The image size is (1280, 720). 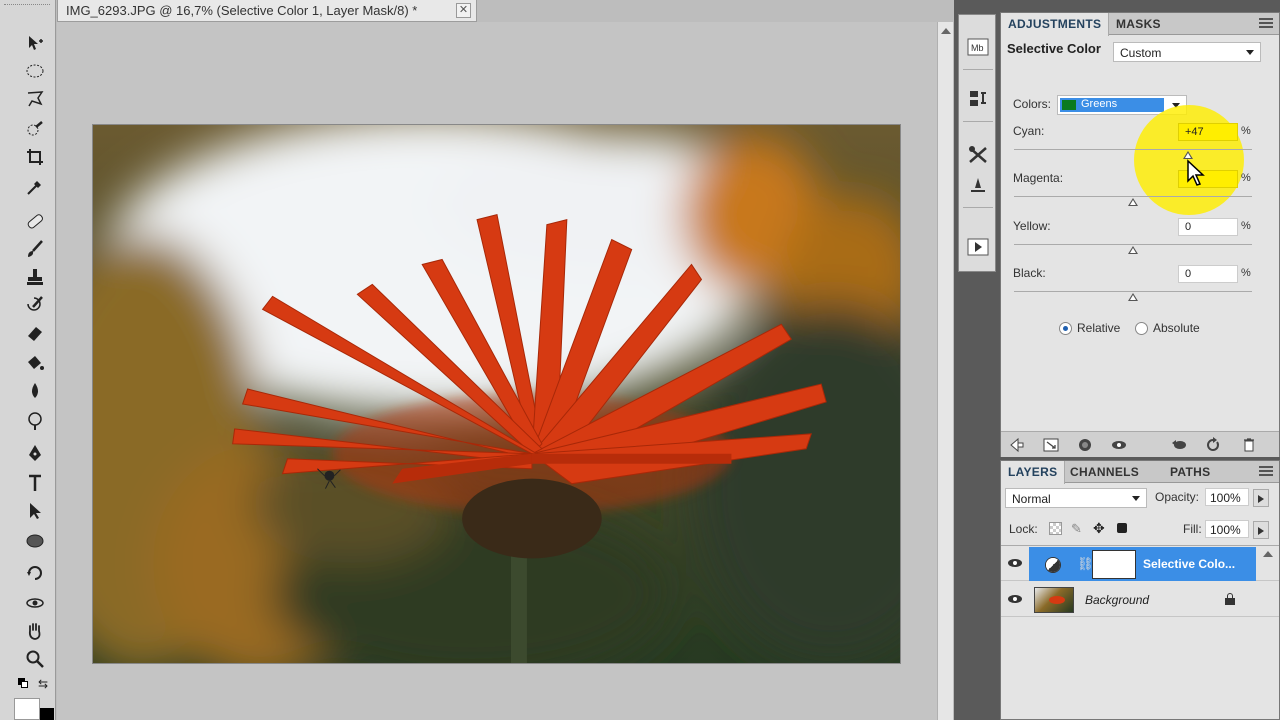 I want to click on actions-panel-icon, so click(x=978, y=247).